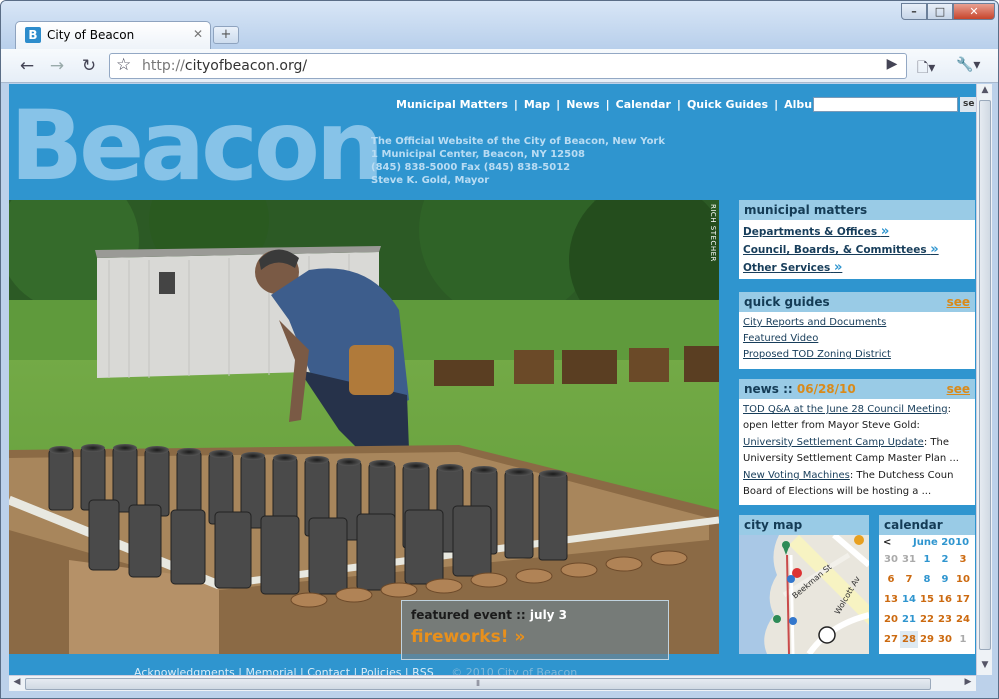 The image size is (999, 699). What do you see at coordinates (198, 34) in the screenshot?
I see `close-tab-icon: ✕` at bounding box center [198, 34].